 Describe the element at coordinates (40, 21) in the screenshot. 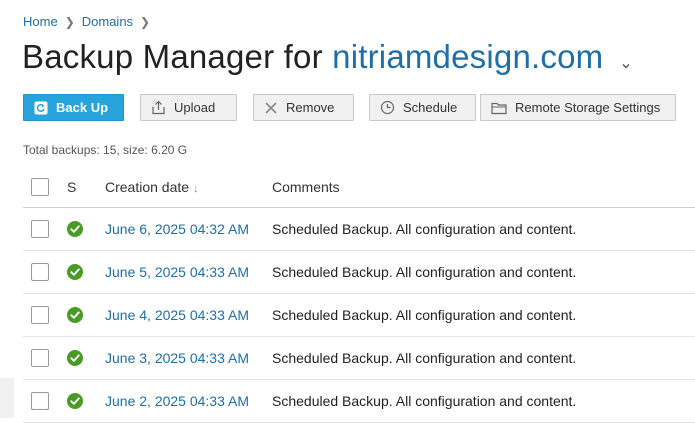

I see `breadcrumb-home: Home` at that location.